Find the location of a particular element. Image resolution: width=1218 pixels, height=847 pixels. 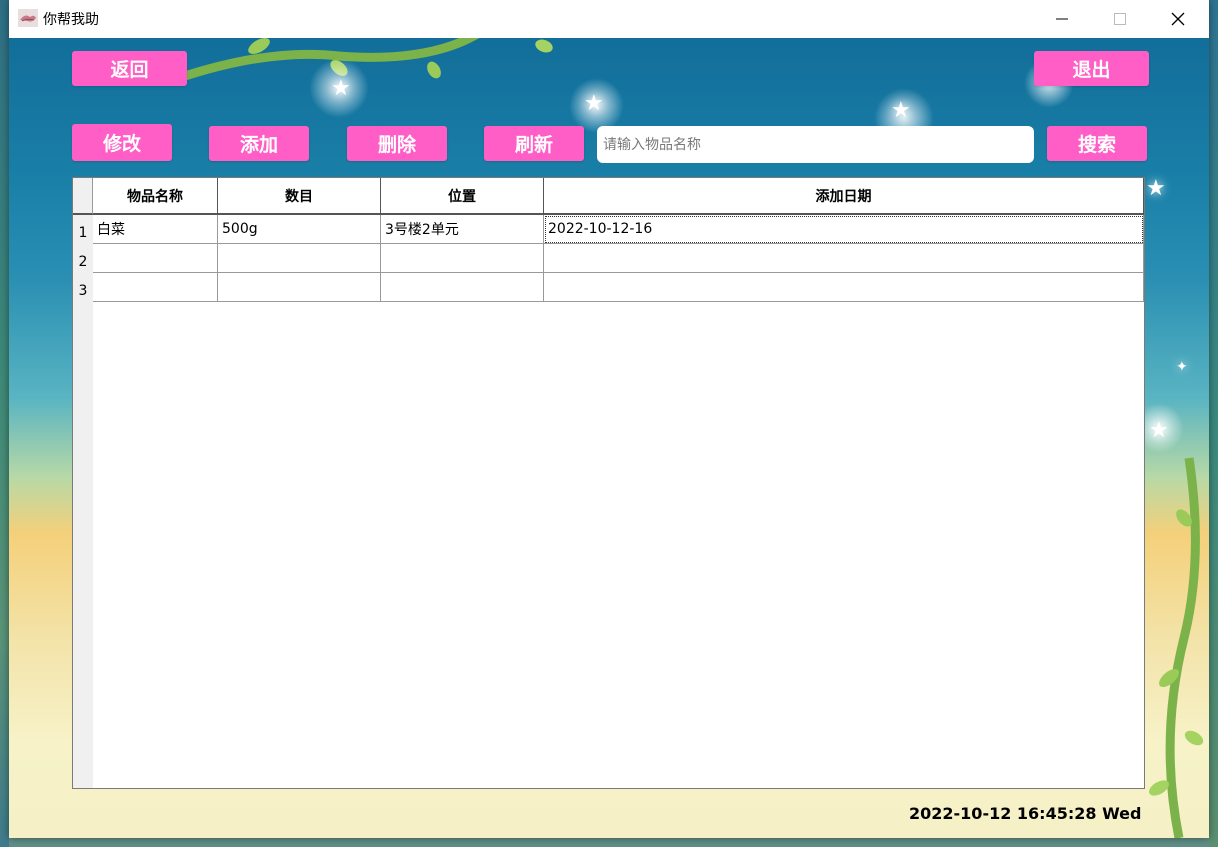

column-header-quantity: 数目 is located at coordinates (299, 196).